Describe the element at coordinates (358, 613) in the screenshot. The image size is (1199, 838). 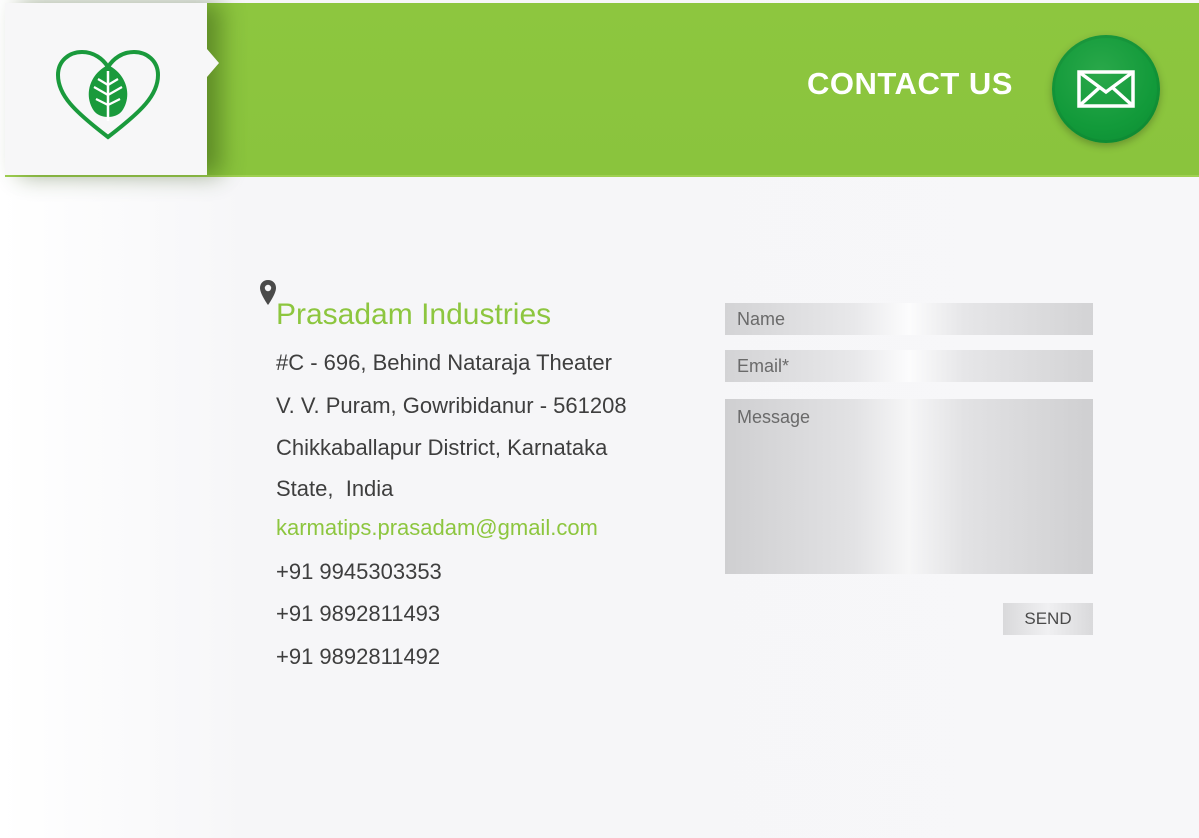
I see `phone-number-2: +91 9892811493` at that location.